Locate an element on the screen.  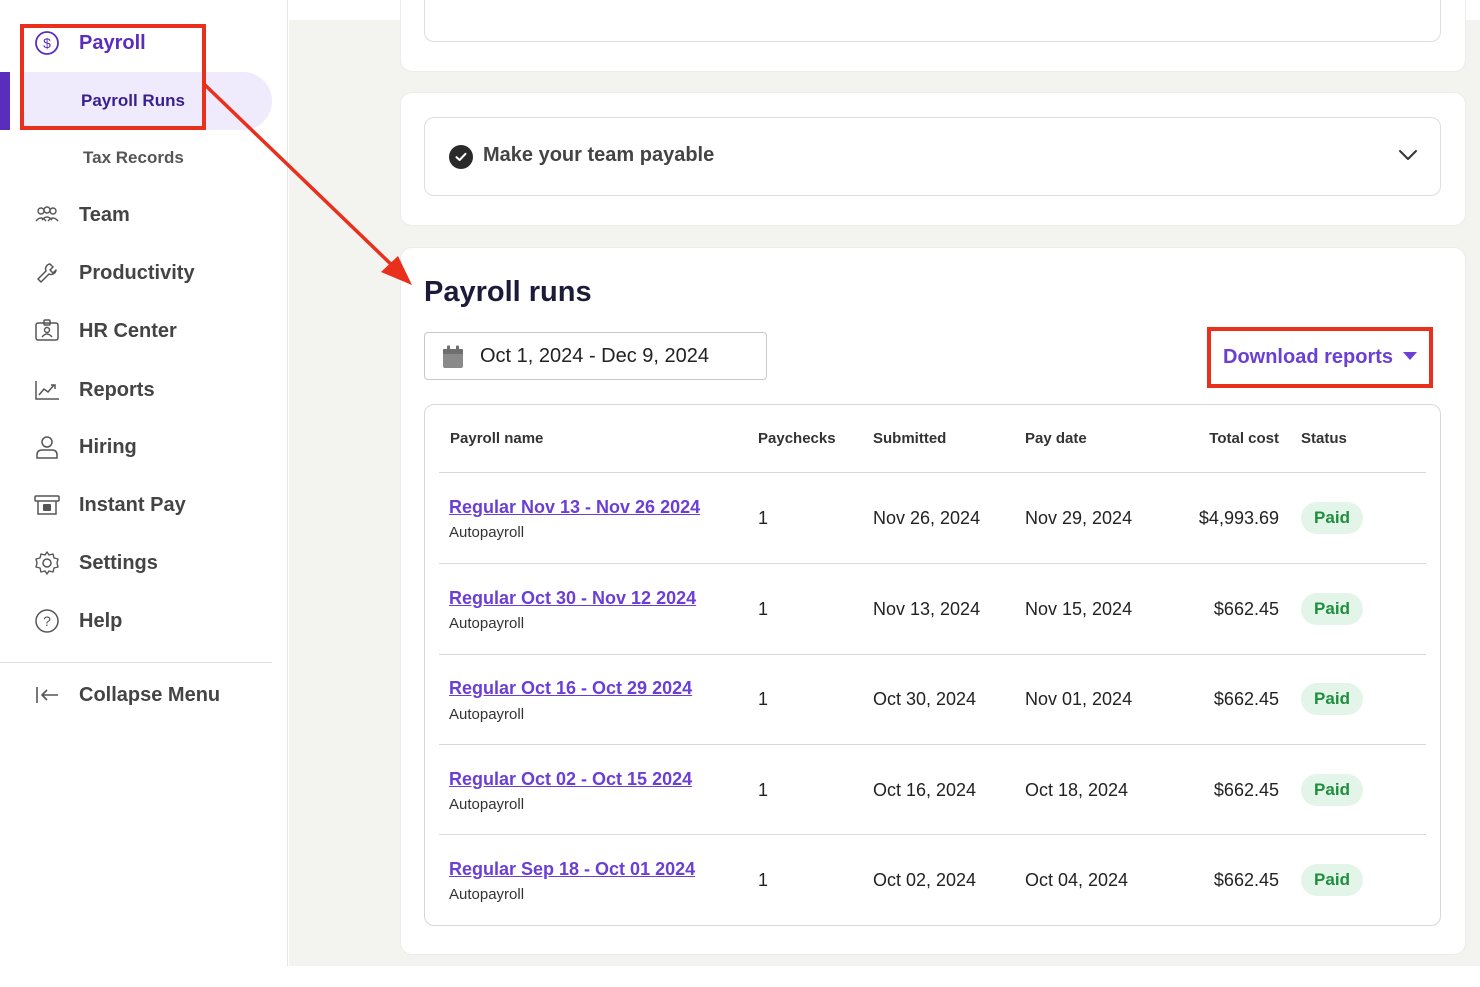
sidebar-item-hiring: Hiring is located at coordinates (135, 447).